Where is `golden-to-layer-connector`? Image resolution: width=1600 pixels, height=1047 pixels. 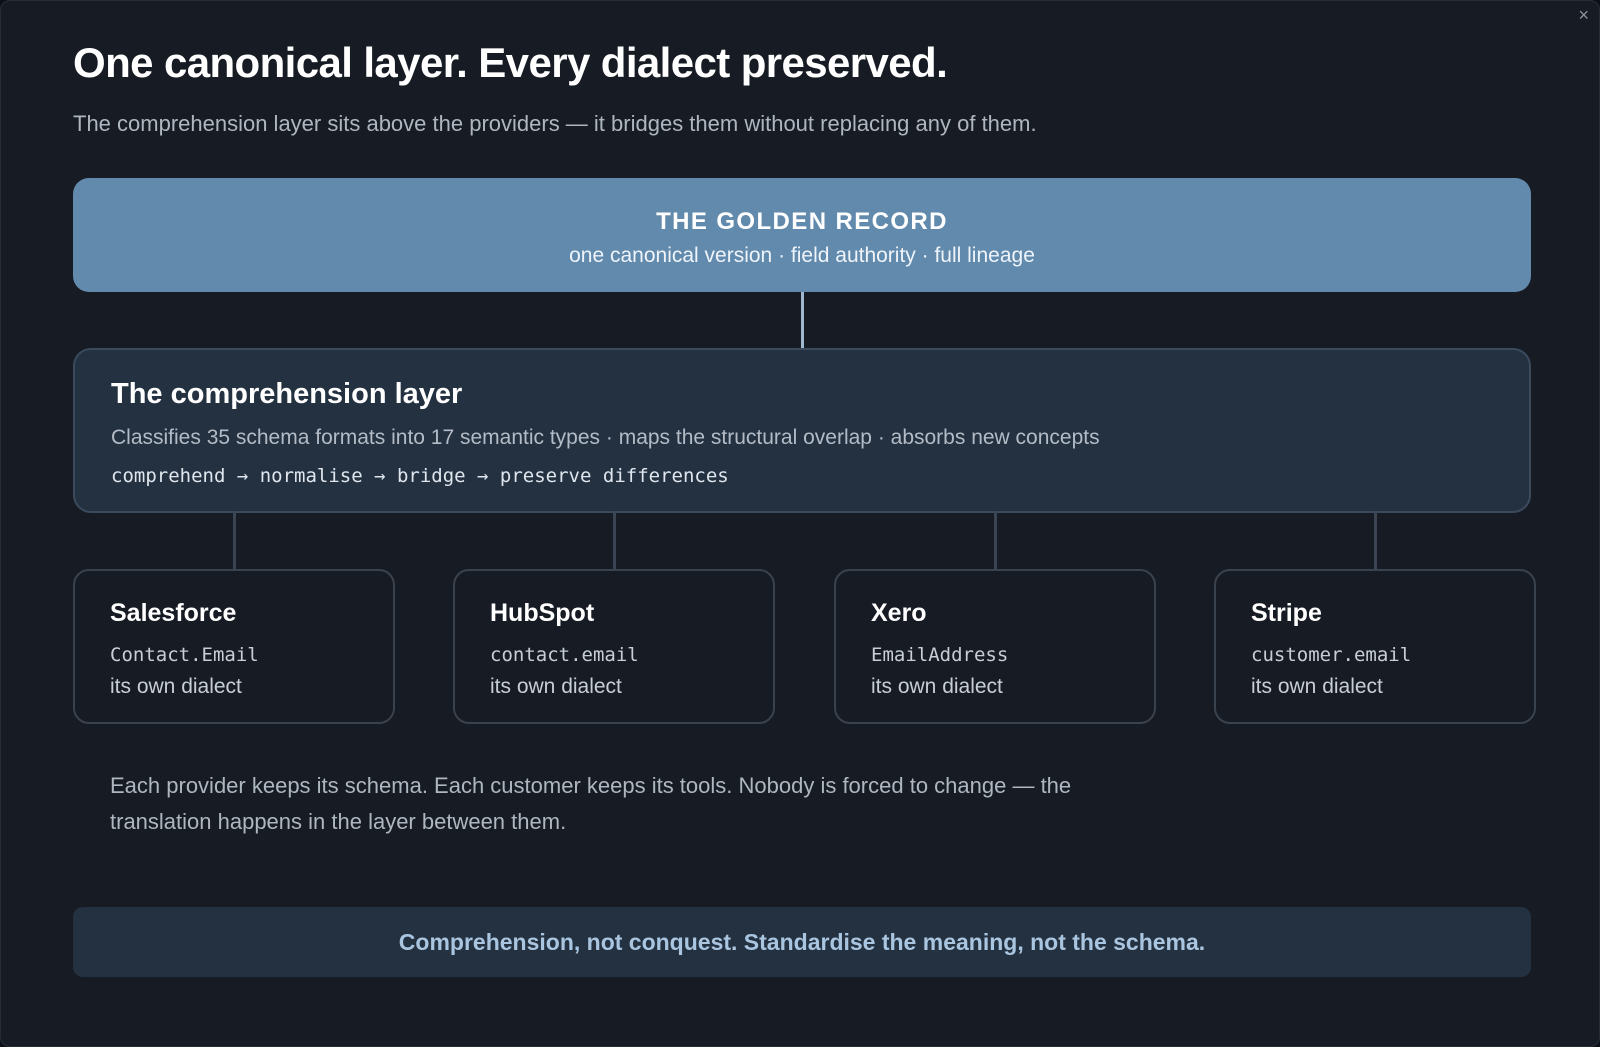 golden-to-layer-connector is located at coordinates (802, 320).